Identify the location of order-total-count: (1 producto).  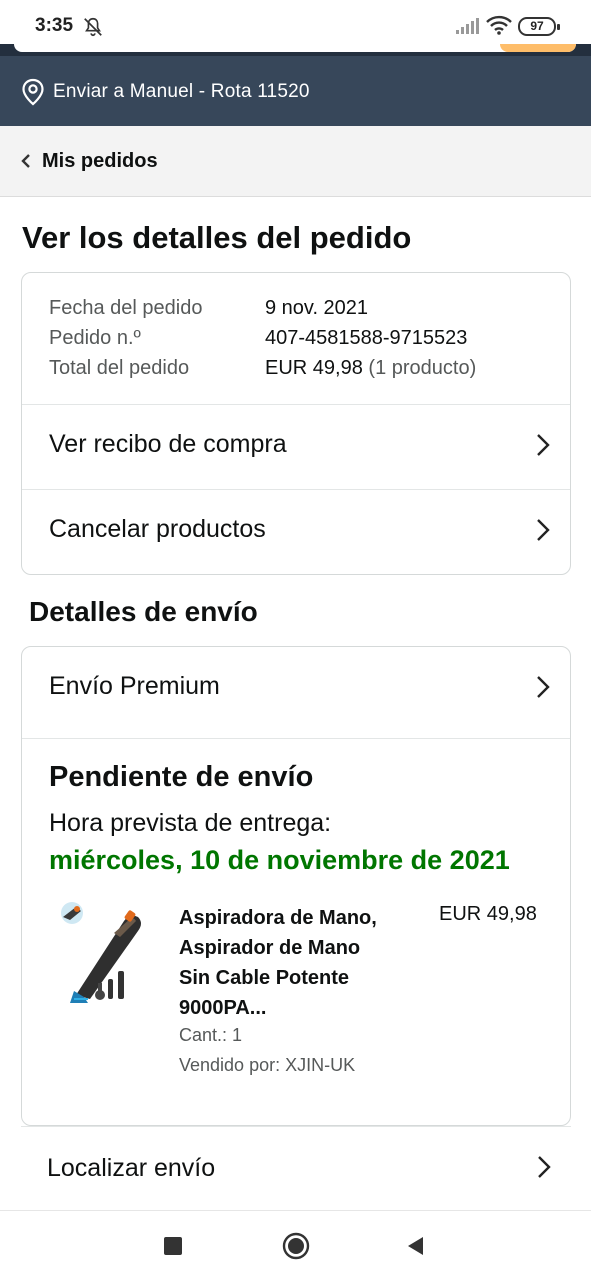
(422, 368).